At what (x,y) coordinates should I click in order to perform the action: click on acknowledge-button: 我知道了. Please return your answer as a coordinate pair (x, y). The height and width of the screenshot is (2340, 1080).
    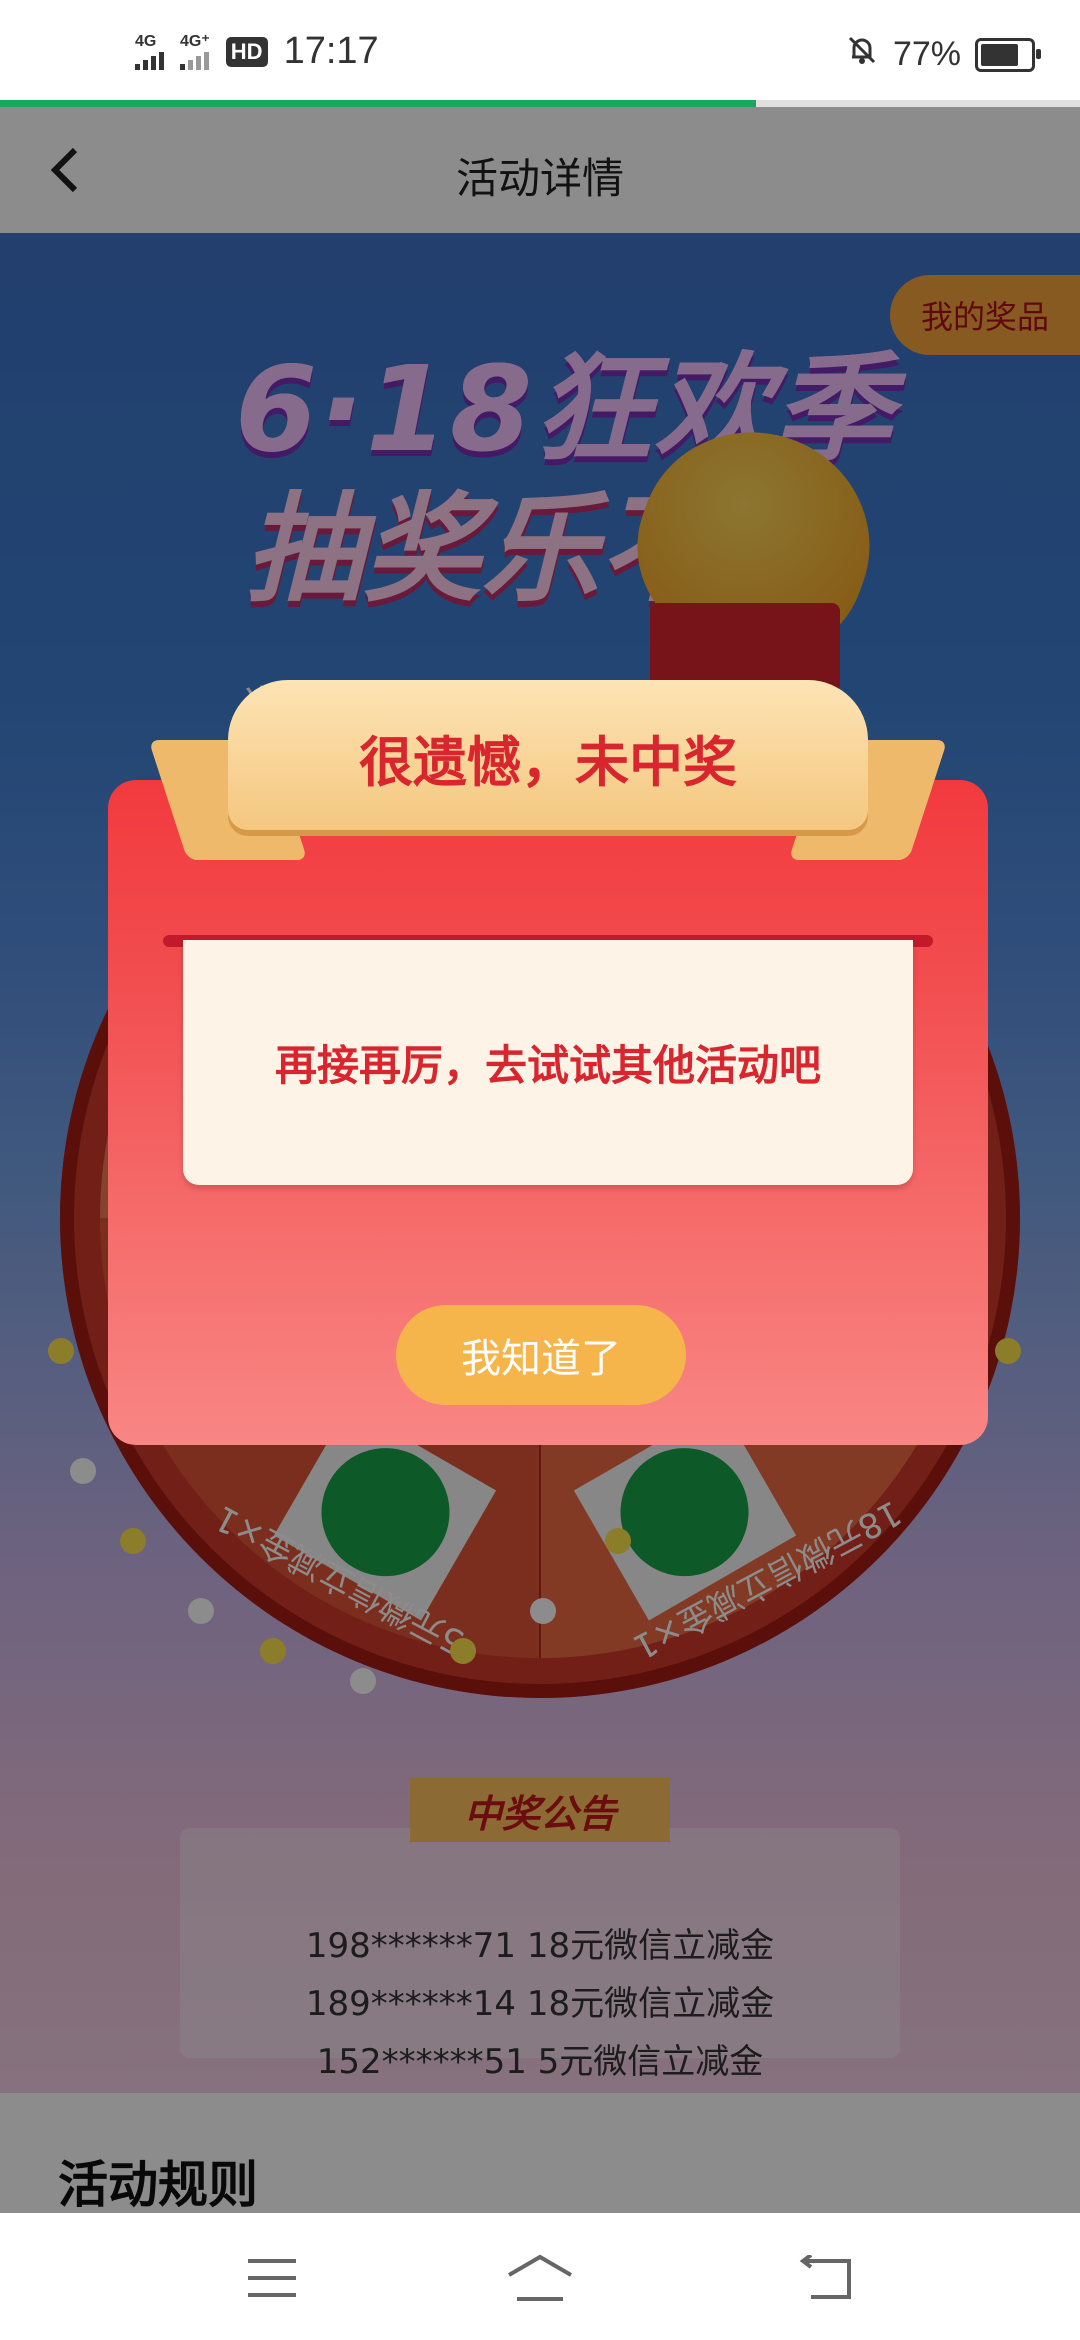
    Looking at the image, I should click on (541, 1355).